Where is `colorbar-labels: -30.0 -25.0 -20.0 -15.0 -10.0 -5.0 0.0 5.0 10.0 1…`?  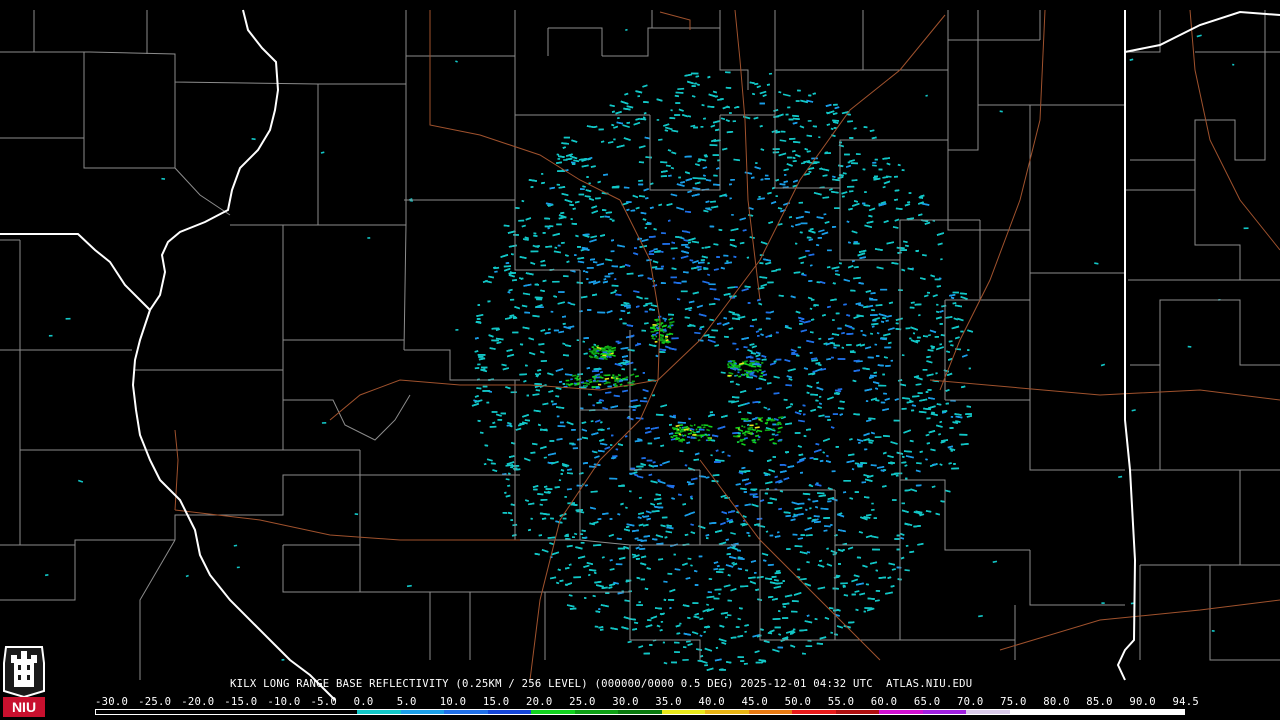 colorbar-labels: -30.0 -25.0 -20.0 -15.0 -10.0 -5.0 0.0 5.0 10.0 1… is located at coordinates (647, 702).